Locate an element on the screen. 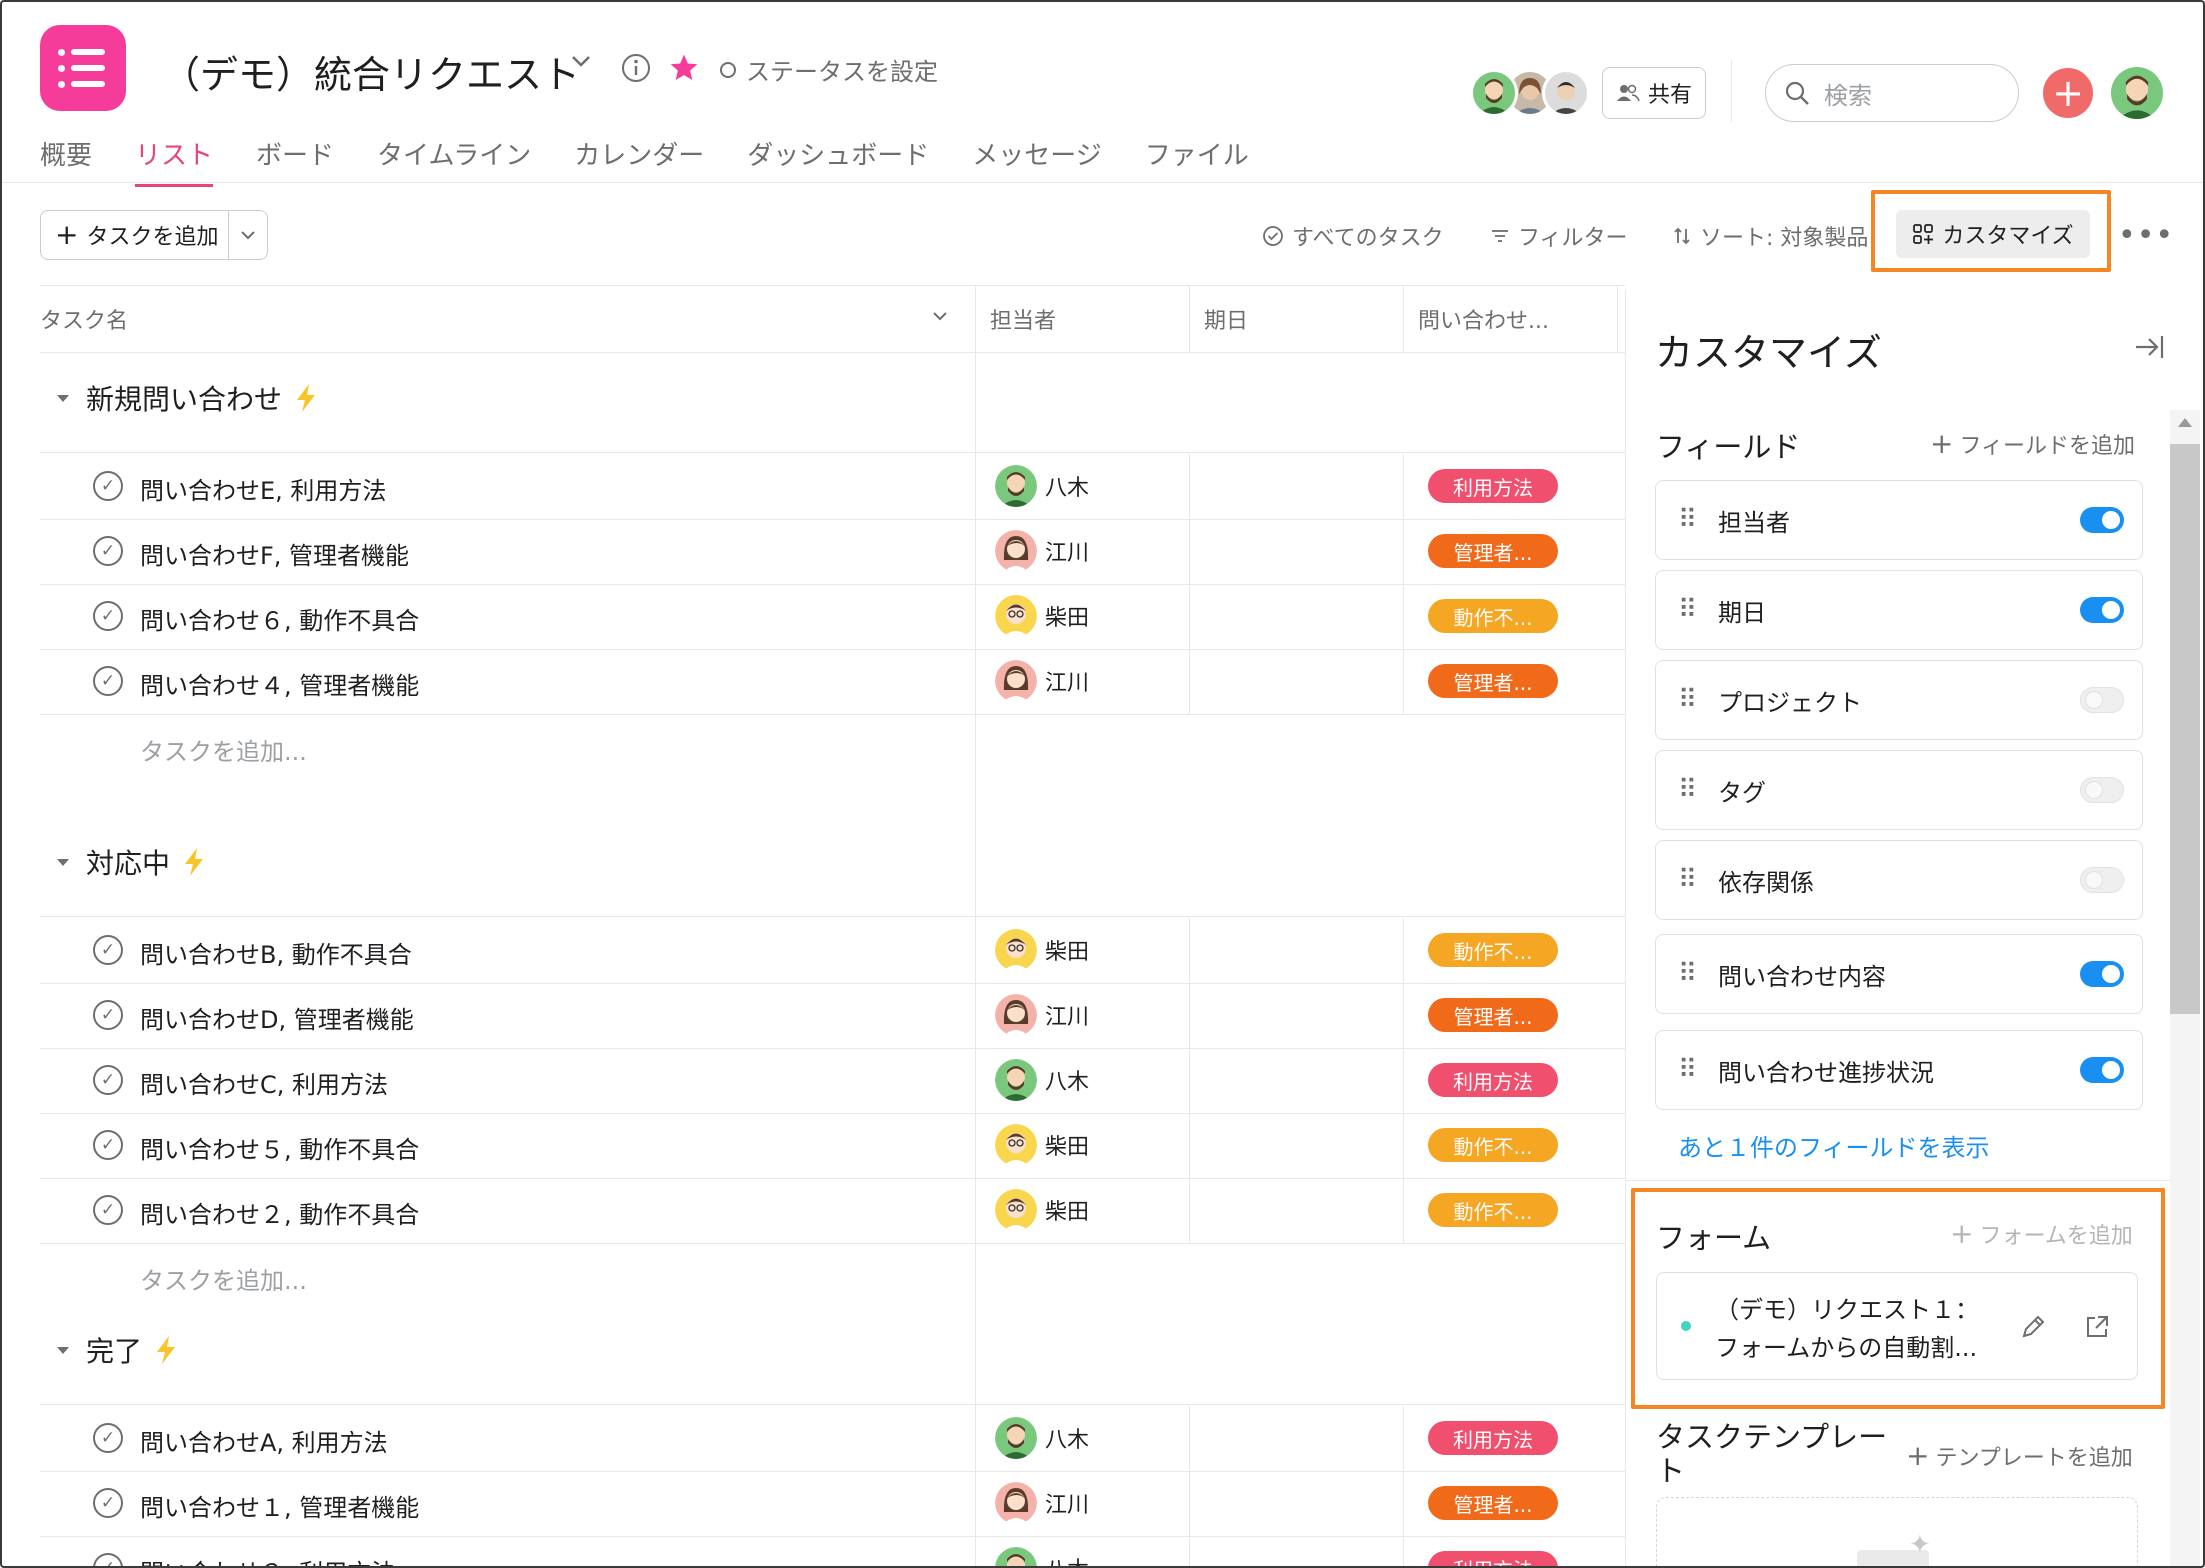 The height and width of the screenshot is (1568, 2205). info-icon is located at coordinates (636, 70).